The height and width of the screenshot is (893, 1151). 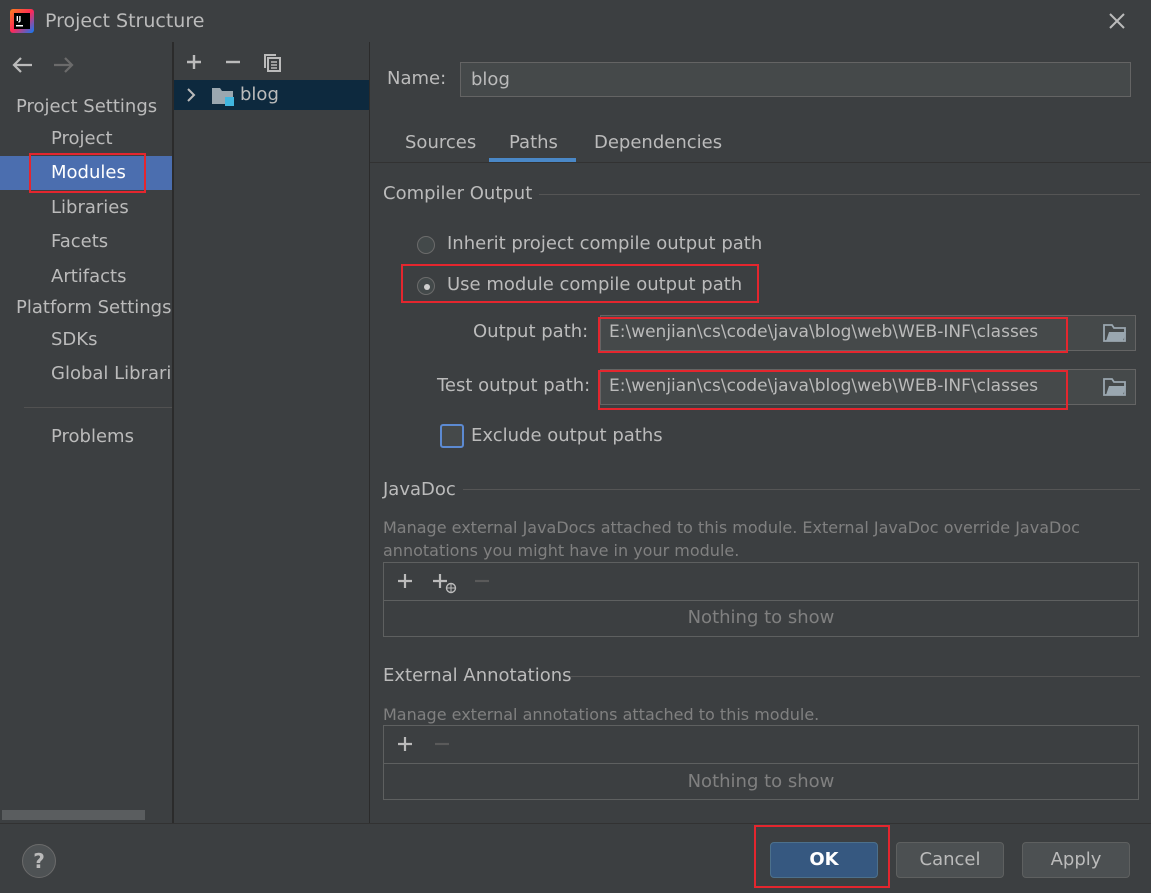 What do you see at coordinates (458, 193) in the screenshot?
I see `compiler-output-title: Compiler Output` at bounding box center [458, 193].